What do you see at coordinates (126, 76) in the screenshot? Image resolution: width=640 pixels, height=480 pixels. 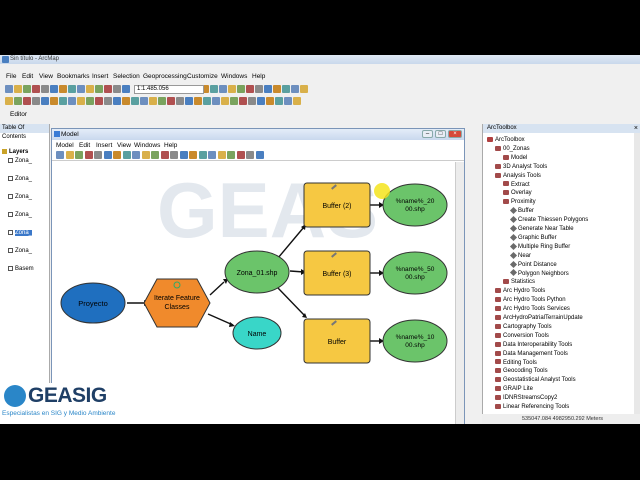 I see `menu-selection: Selection` at bounding box center [126, 76].